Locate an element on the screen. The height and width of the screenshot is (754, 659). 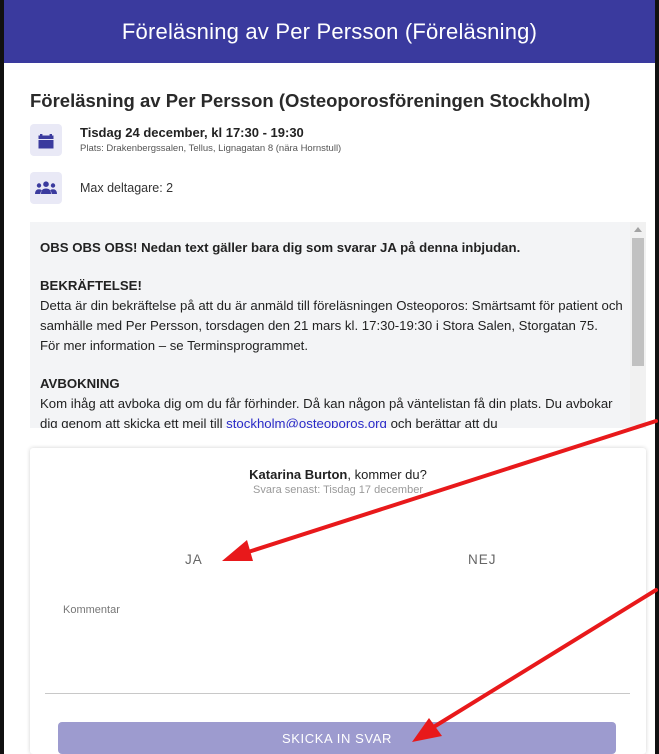
header-title: Föreläsning av Per Persson (Föreläsning) is located at coordinates (329, 31).